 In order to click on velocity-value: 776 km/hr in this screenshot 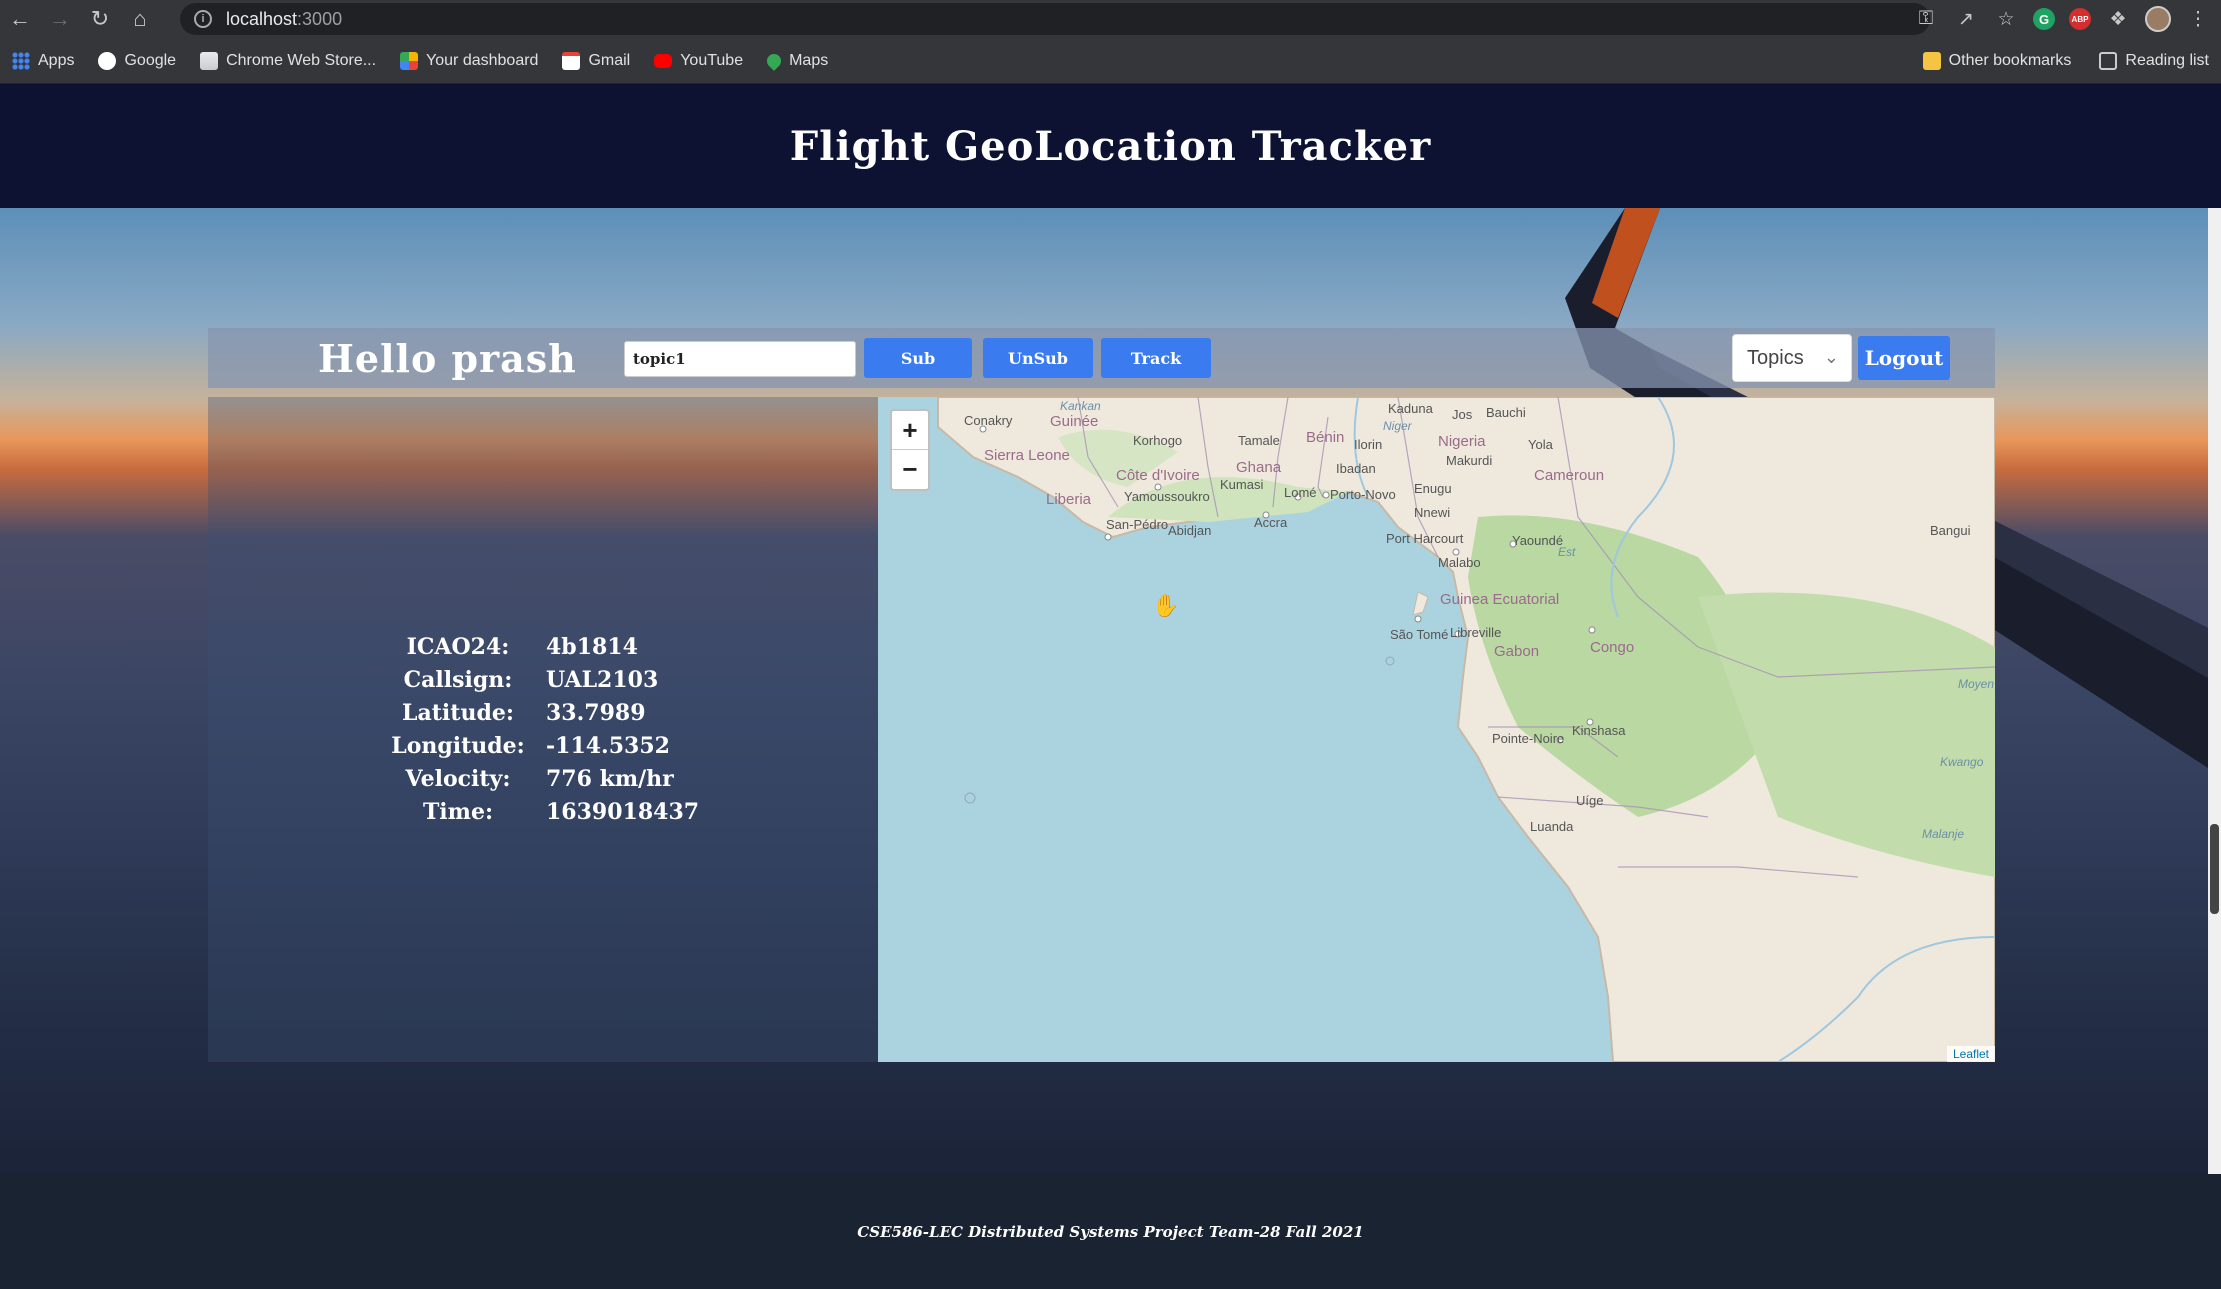, I will do `click(610, 779)`.